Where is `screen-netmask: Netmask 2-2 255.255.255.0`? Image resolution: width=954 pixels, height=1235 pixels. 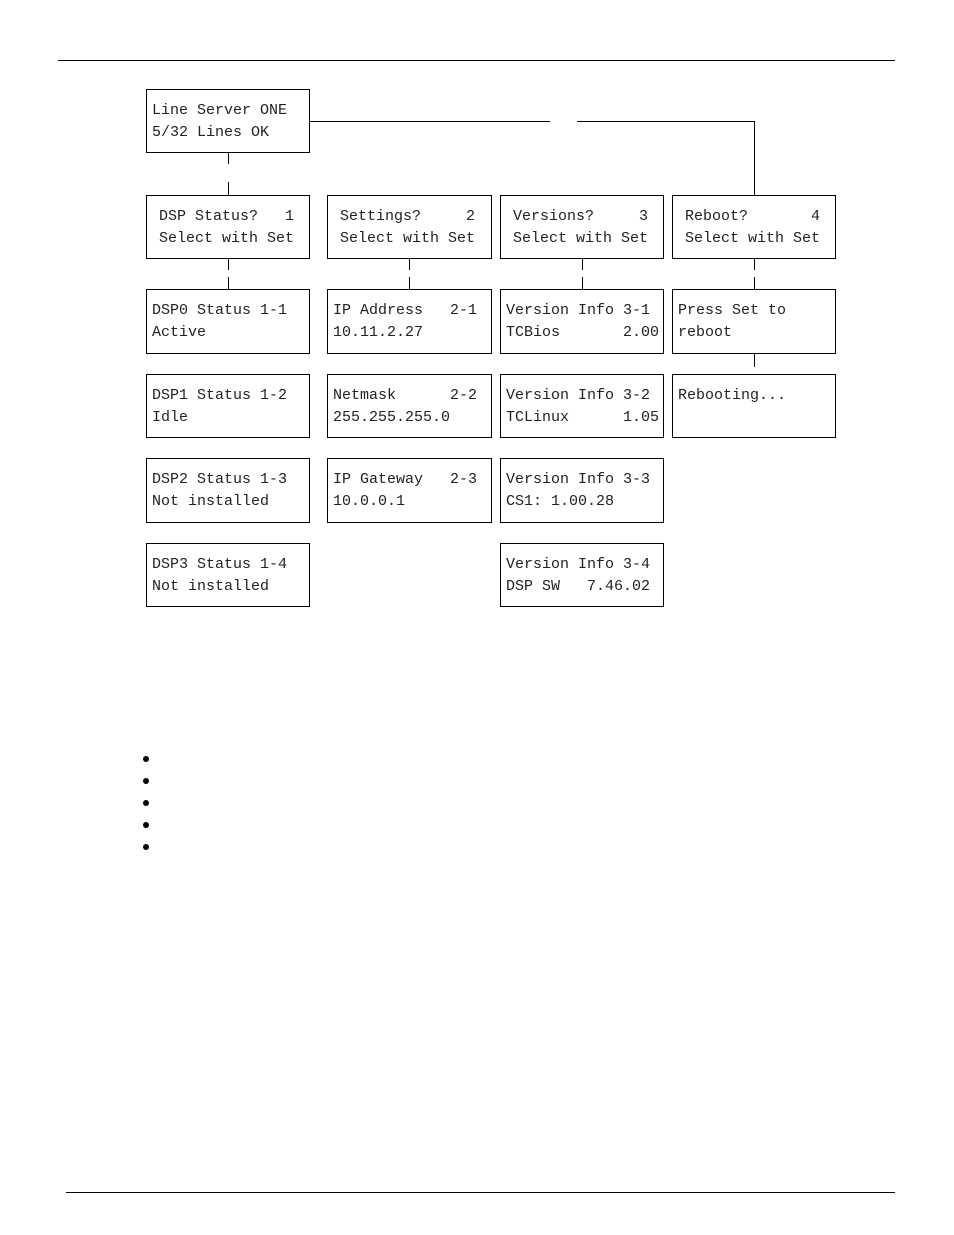
screen-netmask: Netmask 2-2 255.255.255.0 is located at coordinates (409, 406).